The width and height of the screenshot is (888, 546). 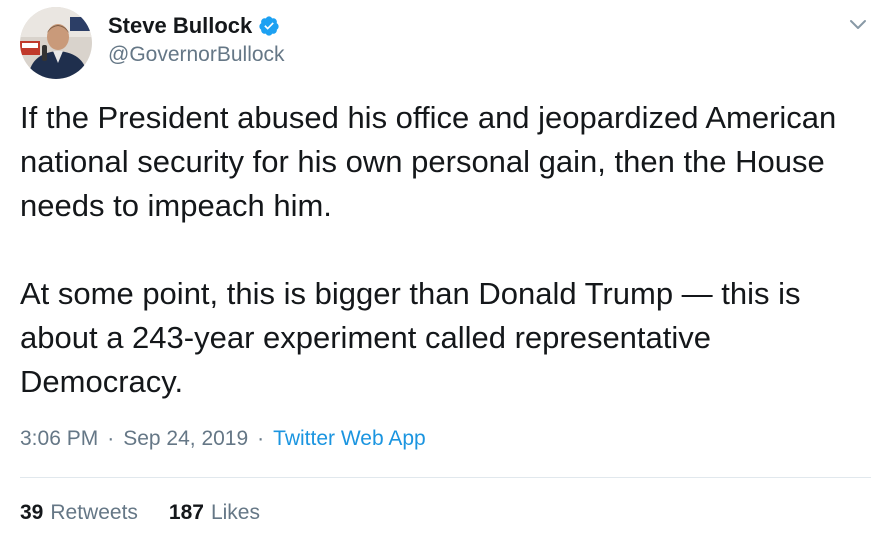 What do you see at coordinates (180, 26) in the screenshot?
I see `author-display-name: Steve Bullock` at bounding box center [180, 26].